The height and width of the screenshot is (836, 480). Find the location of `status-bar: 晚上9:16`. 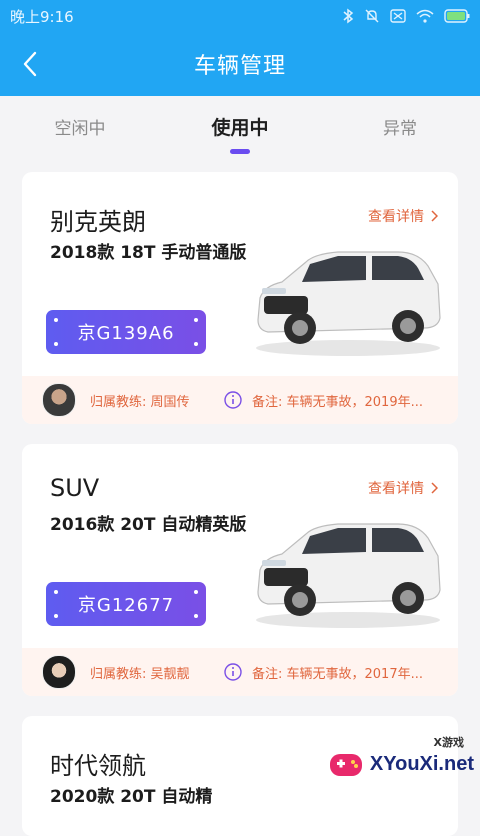

status-bar: 晚上9:16 is located at coordinates (240, 16).